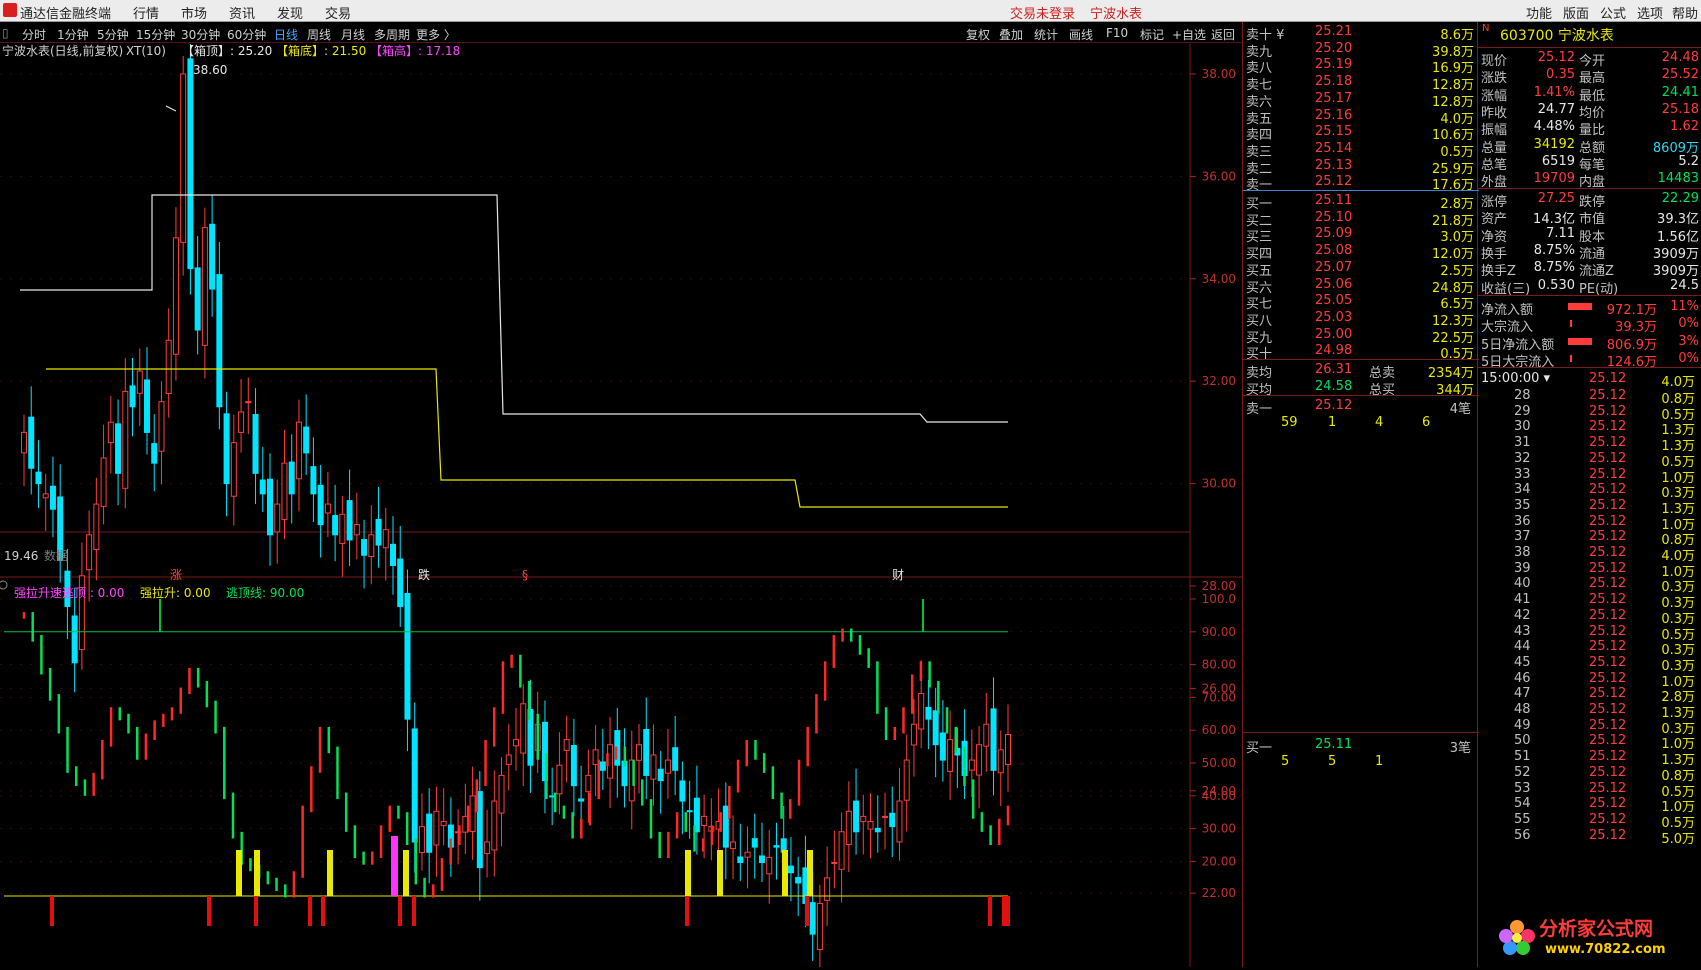  What do you see at coordinates (1539, 12) in the screenshot?
I see `menu-gongneng: 功能` at bounding box center [1539, 12].